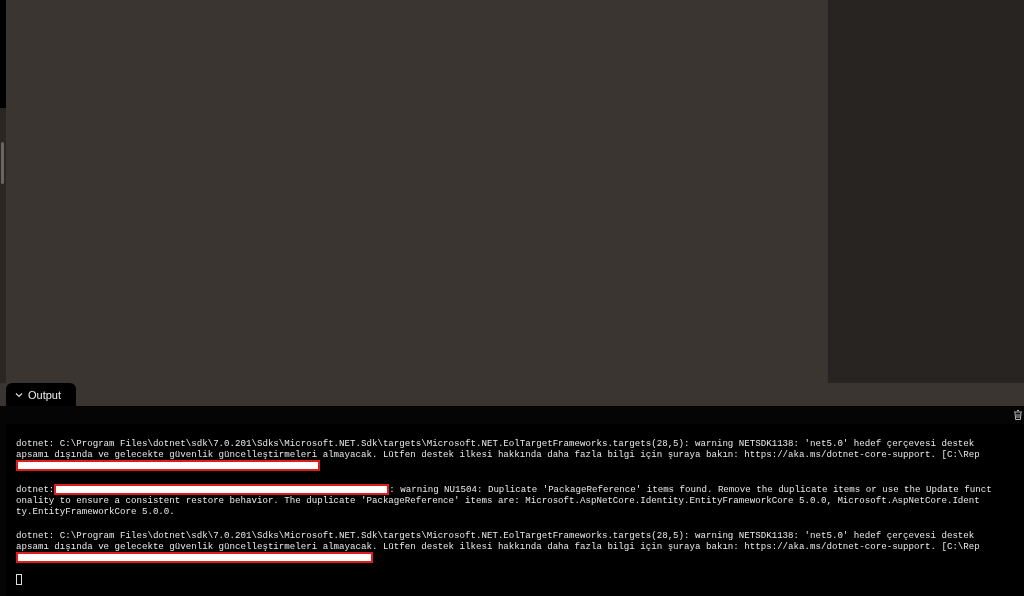  What do you see at coordinates (41, 394) in the screenshot?
I see `output-tab: Output` at bounding box center [41, 394].